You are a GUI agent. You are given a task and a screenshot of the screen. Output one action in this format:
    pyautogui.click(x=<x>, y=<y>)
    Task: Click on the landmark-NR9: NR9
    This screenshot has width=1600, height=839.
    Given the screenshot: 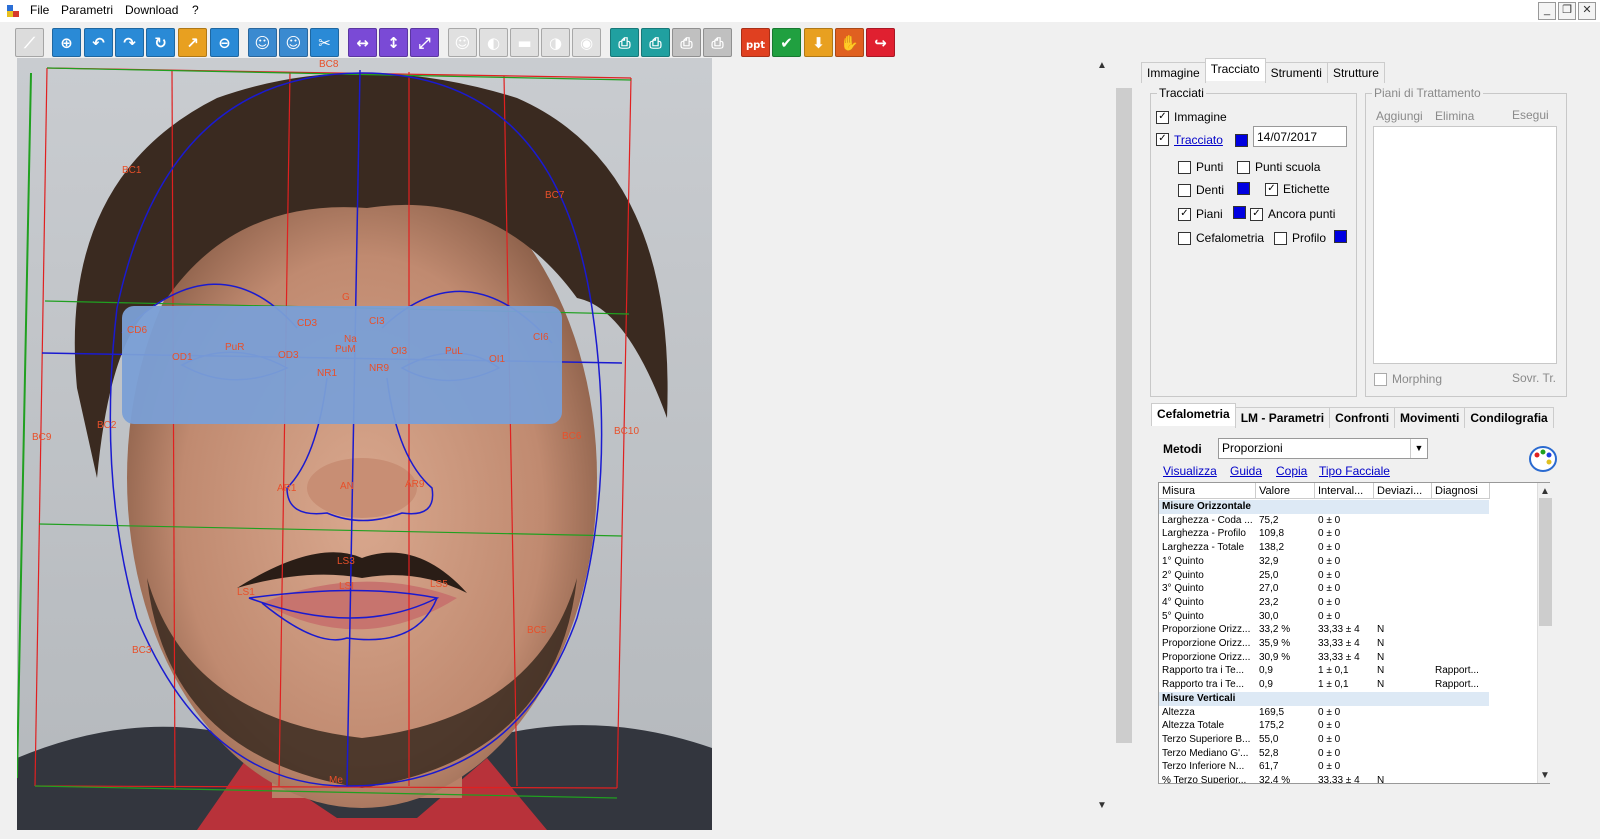 What is the action you would take?
    pyautogui.click(x=379, y=368)
    